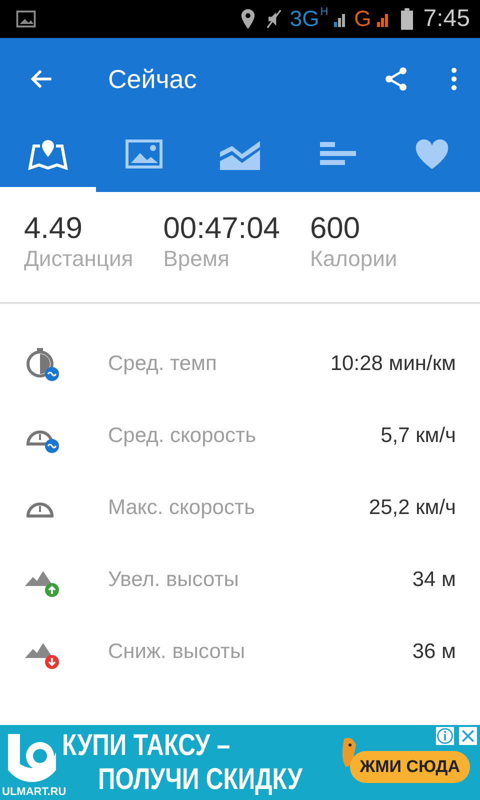  Describe the element at coordinates (42, 364) in the screenshot. I see `stopwatch-icon` at that location.